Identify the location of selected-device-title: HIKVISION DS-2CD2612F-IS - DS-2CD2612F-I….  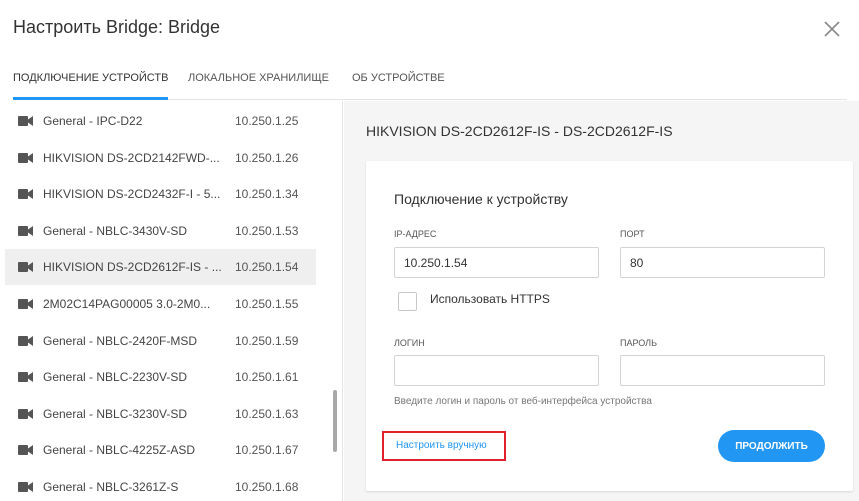
(519, 131).